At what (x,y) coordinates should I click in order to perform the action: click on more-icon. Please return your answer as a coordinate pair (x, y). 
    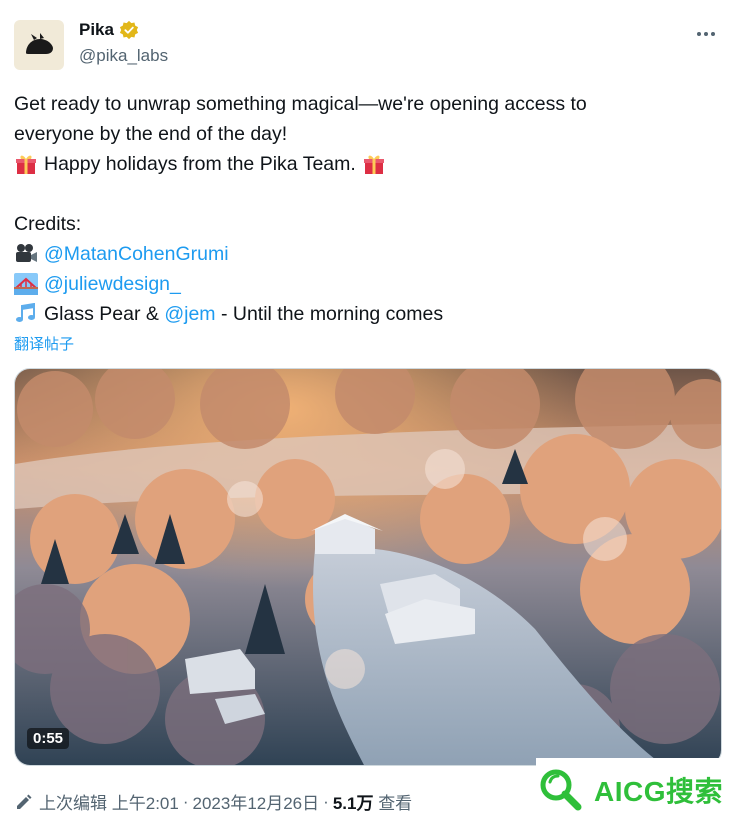
    Looking at the image, I should click on (706, 34).